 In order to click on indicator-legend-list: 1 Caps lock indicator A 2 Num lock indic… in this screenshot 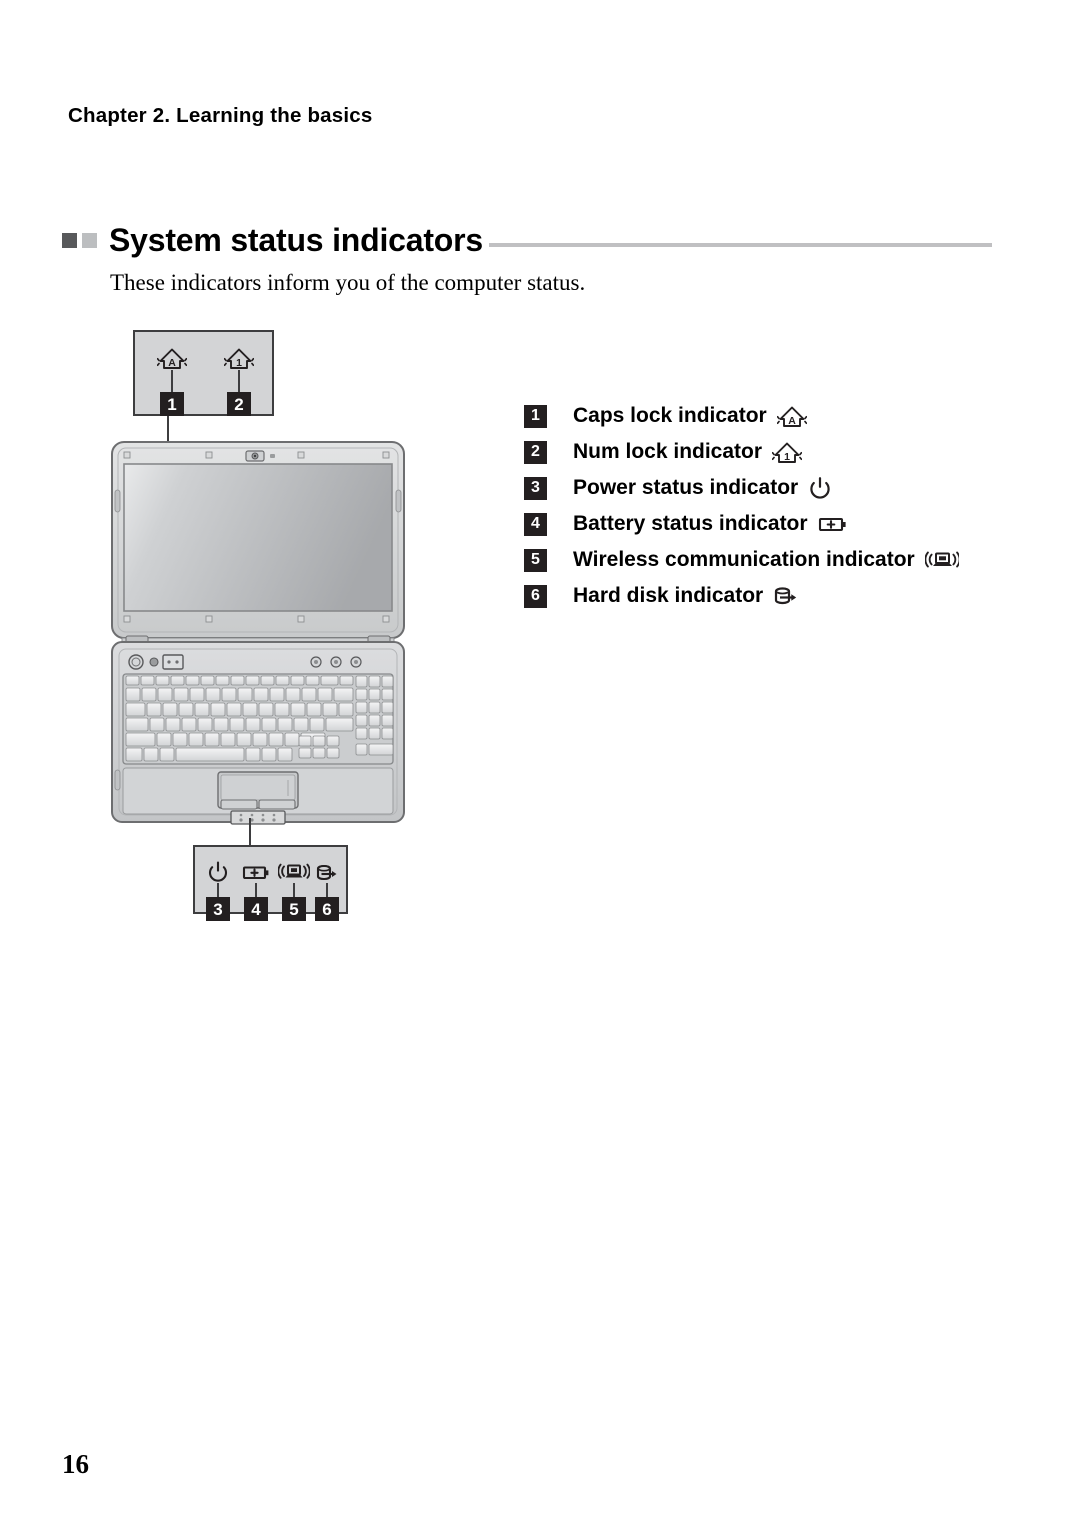, I will do `click(741, 506)`.